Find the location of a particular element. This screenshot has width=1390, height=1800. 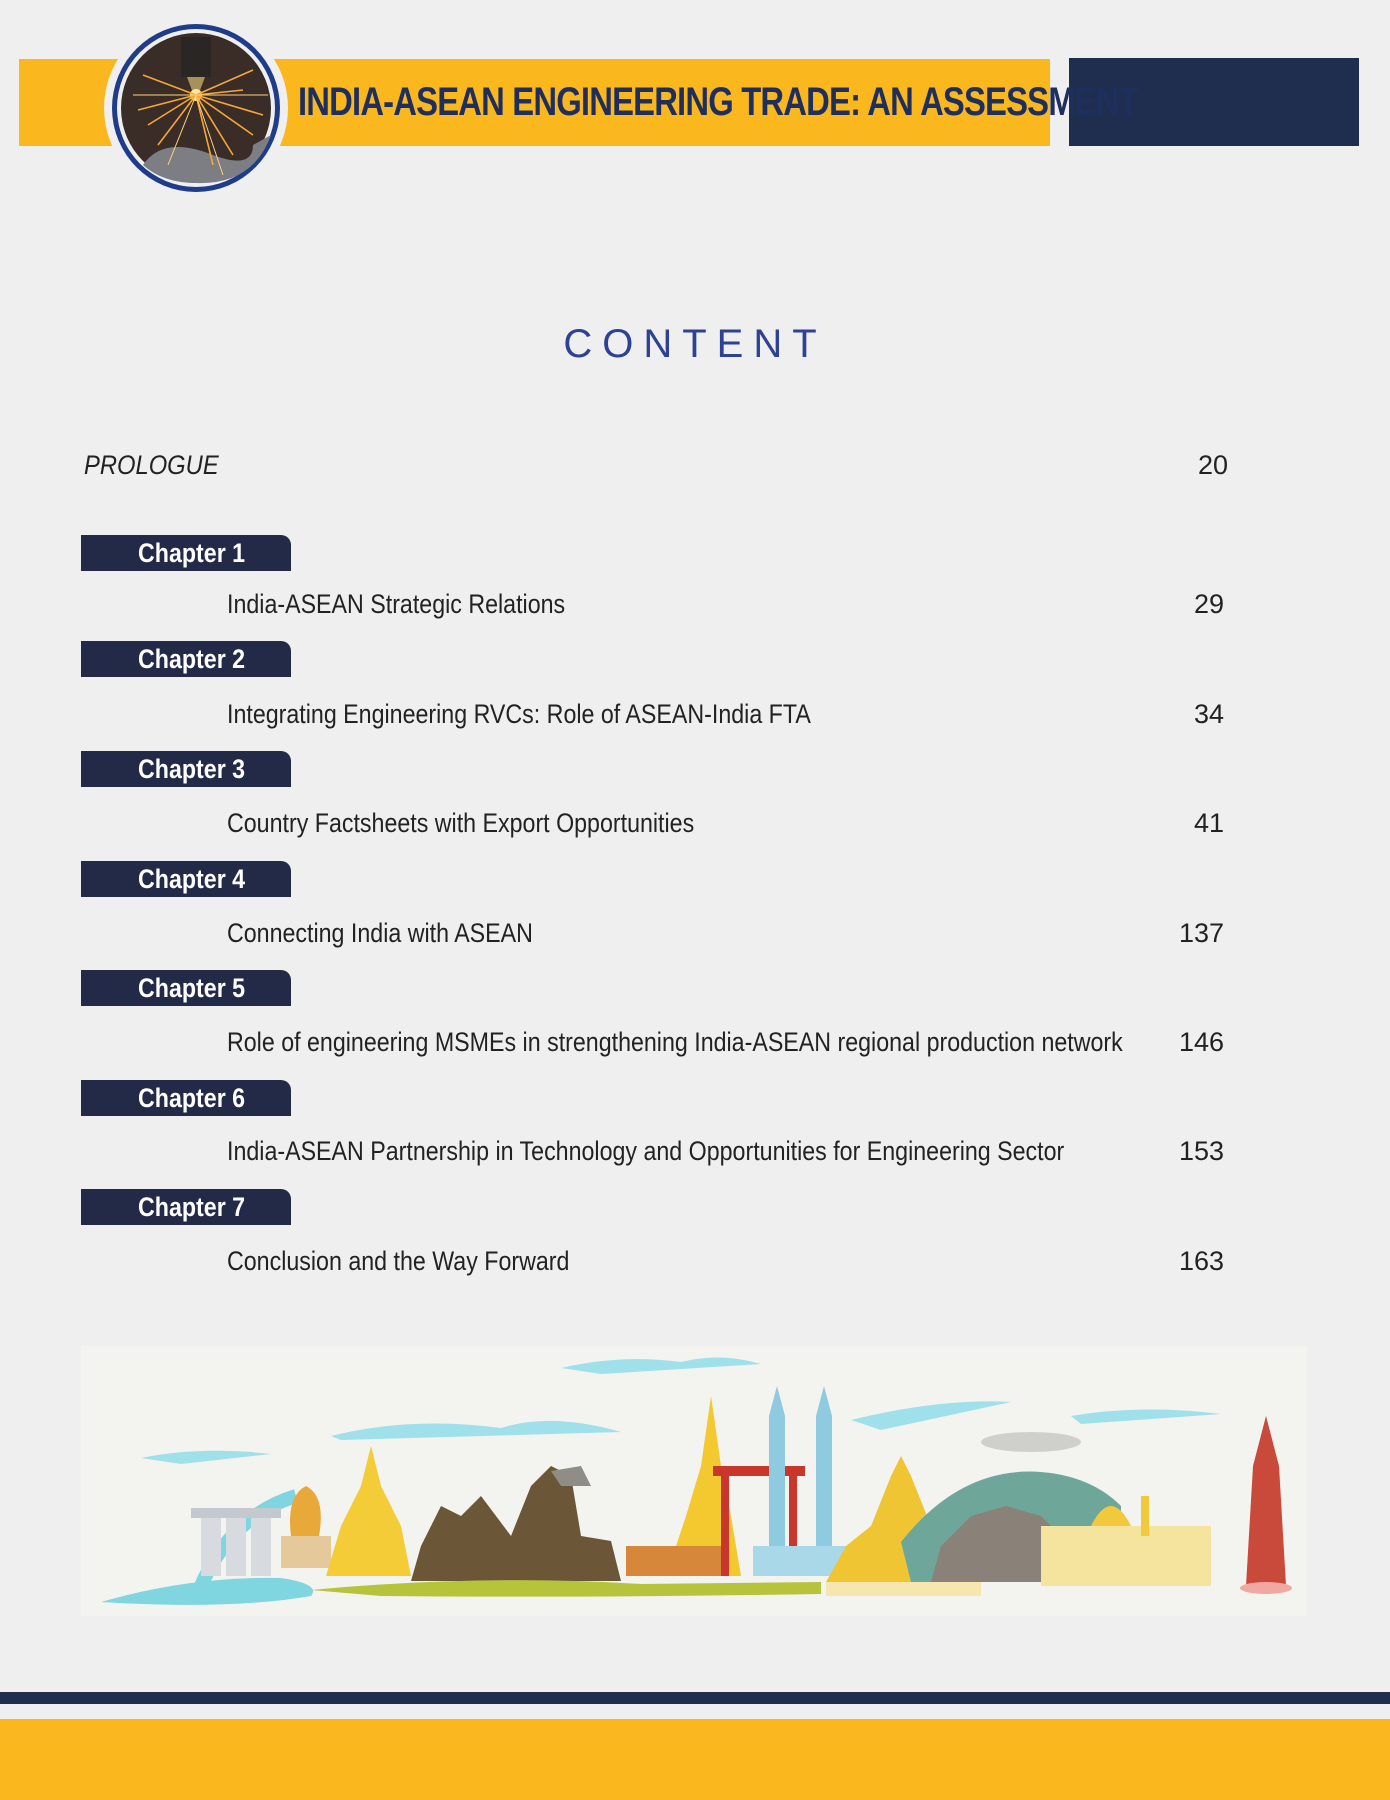

footer-yellow-band is located at coordinates (695, 1759).